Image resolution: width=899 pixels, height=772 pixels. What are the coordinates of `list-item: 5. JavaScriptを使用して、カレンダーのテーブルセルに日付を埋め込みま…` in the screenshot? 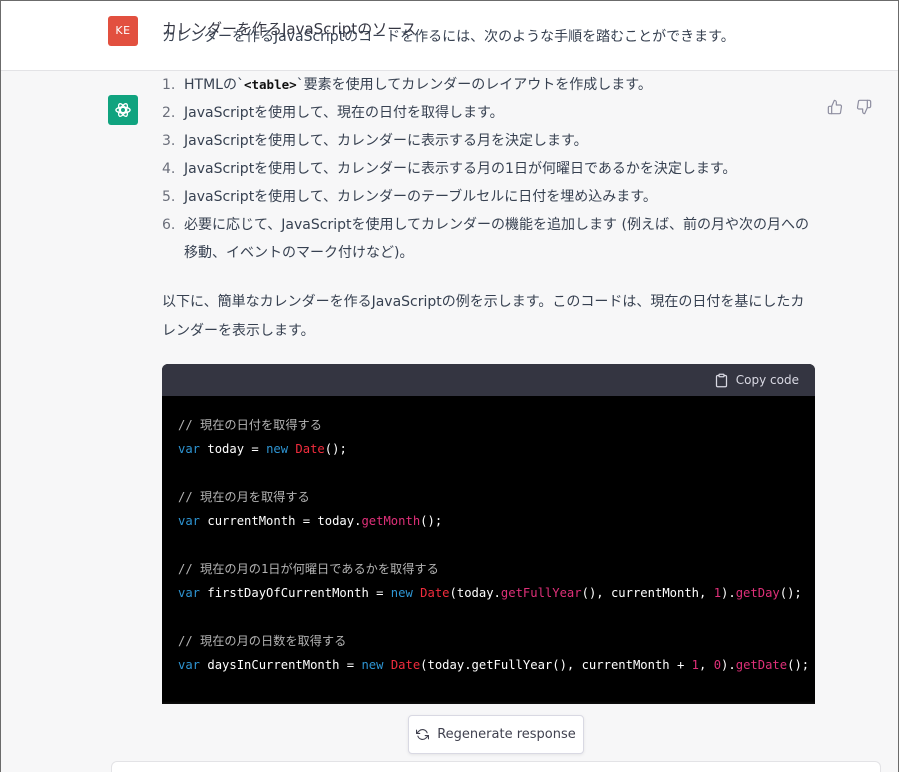 It's located at (409, 197).